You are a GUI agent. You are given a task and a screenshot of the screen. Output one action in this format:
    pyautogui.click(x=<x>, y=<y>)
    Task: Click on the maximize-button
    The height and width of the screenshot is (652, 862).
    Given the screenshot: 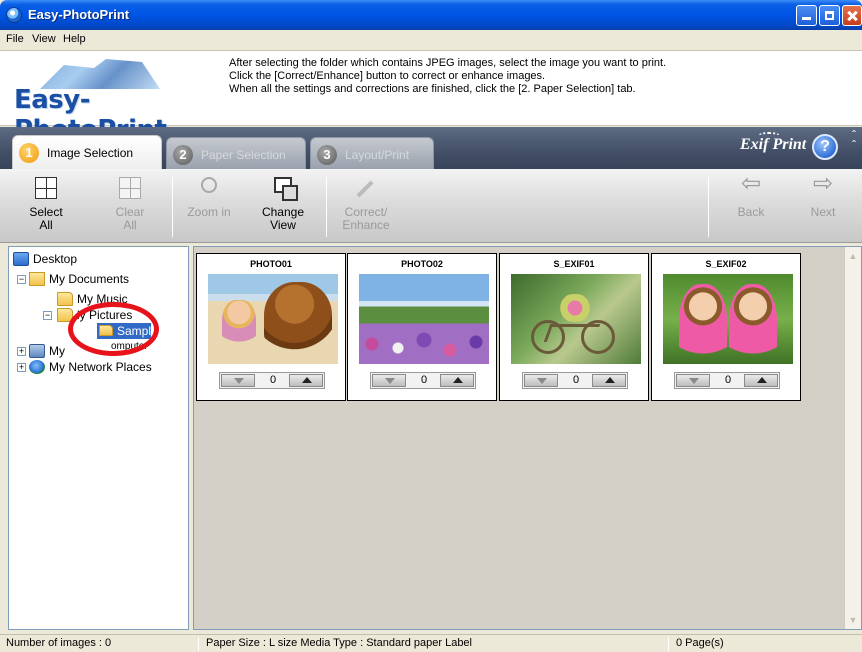 What is the action you would take?
    pyautogui.click(x=829, y=15)
    